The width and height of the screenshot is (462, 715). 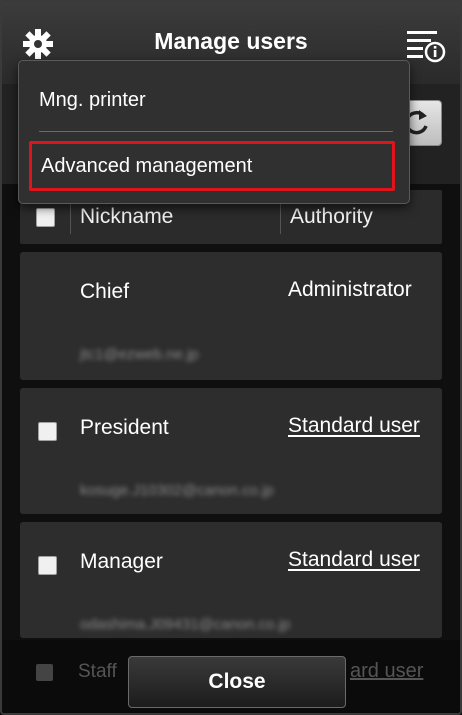 What do you see at coordinates (139, 354) in the screenshot?
I see `user-email: jtc1@ezweb.ne.jp` at bounding box center [139, 354].